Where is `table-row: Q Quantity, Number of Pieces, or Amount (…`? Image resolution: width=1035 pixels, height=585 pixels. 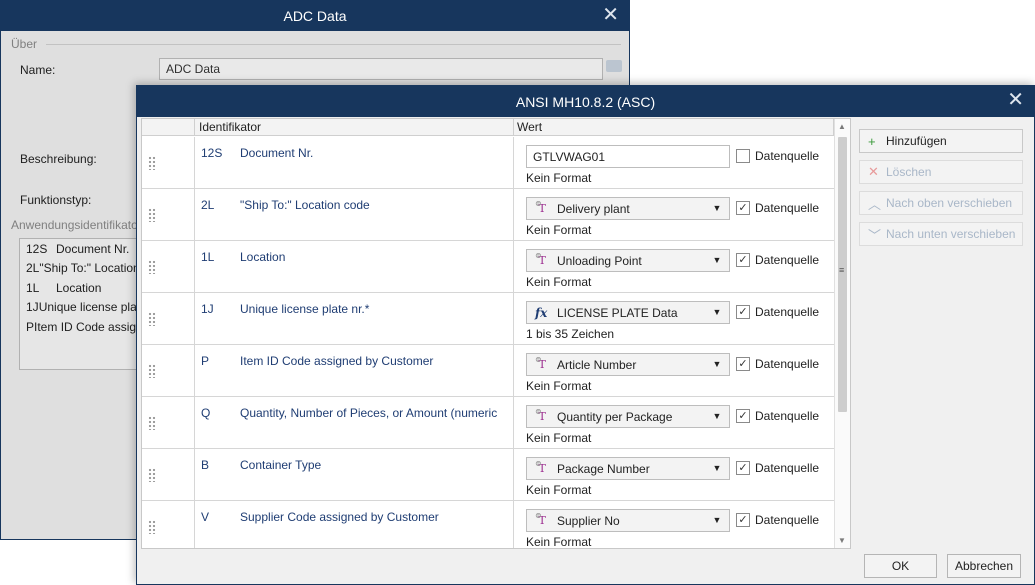
table-row: Q Quantity, Number of Pieces, or Amount (… is located at coordinates (488, 423).